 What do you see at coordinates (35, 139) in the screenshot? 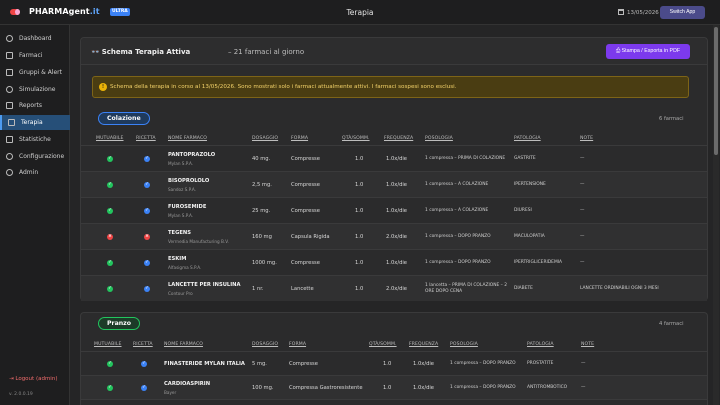
I see `sidebar-item-statistiche: Statistiche` at bounding box center [35, 139].